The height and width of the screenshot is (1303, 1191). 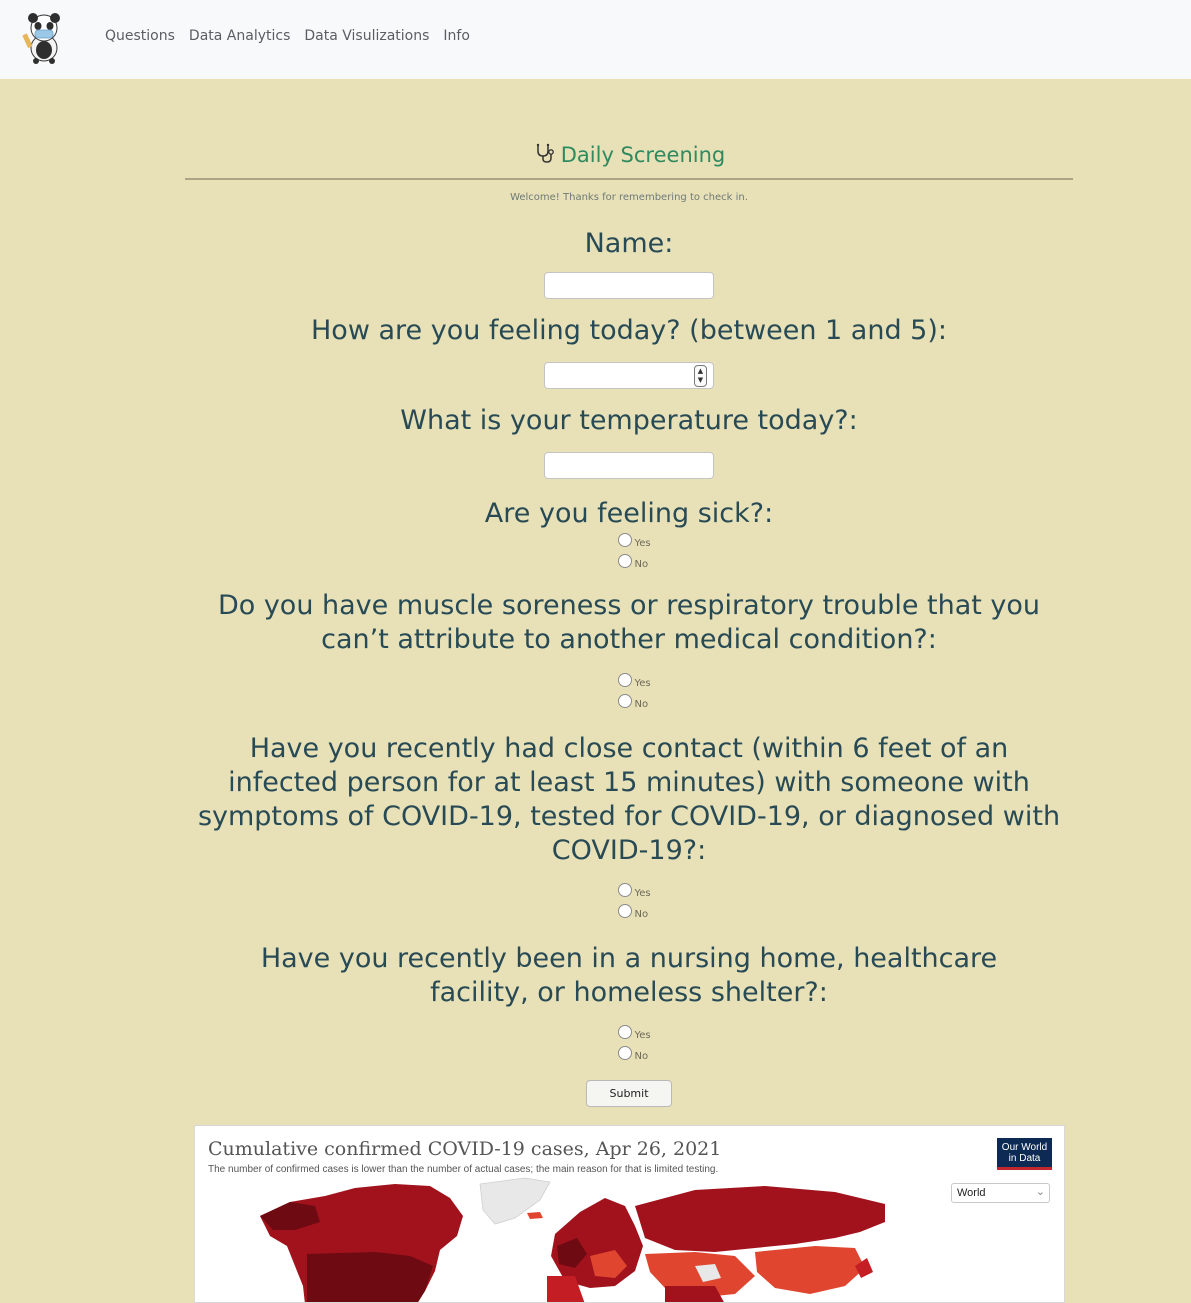 What do you see at coordinates (624, 1053) in the screenshot?
I see `facility-no-radio` at bounding box center [624, 1053].